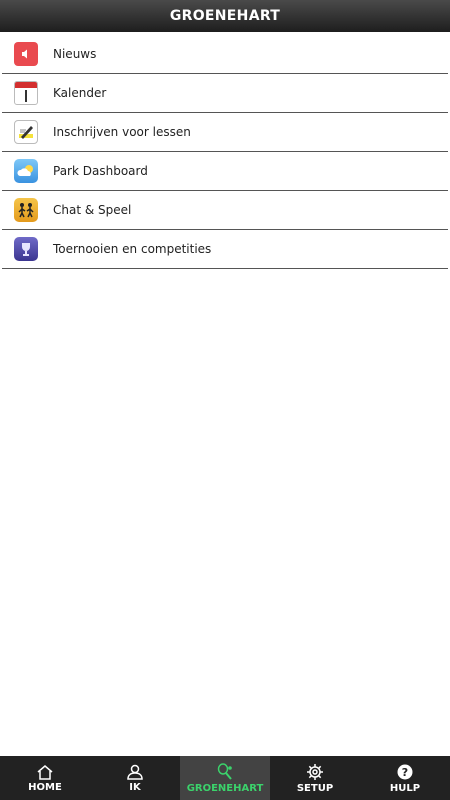  What do you see at coordinates (80, 93) in the screenshot?
I see `menu-item-label: Kalender` at bounding box center [80, 93].